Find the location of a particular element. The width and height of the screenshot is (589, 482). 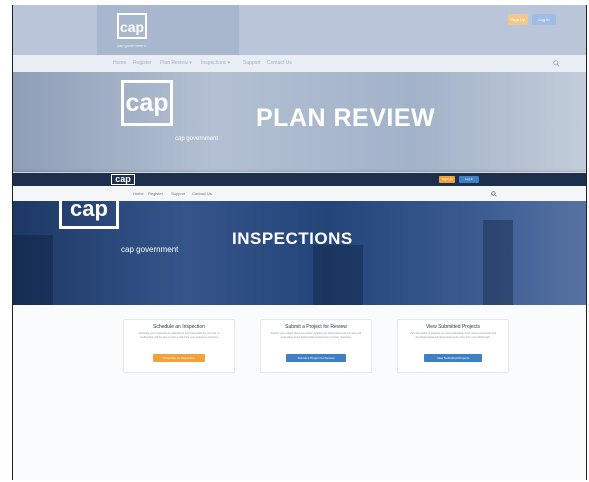

inspections-nav-support: Support is located at coordinates (178, 193).